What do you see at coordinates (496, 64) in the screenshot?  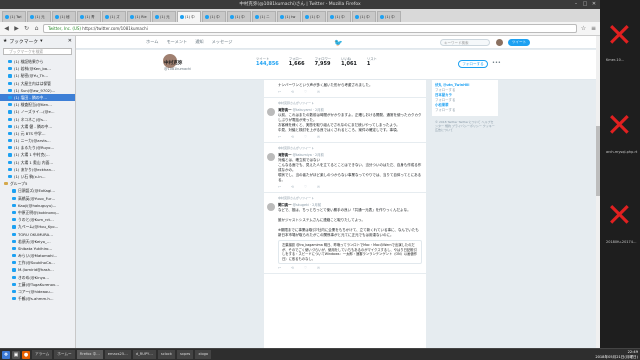 I see `more-icon: •••` at bounding box center [496, 64].